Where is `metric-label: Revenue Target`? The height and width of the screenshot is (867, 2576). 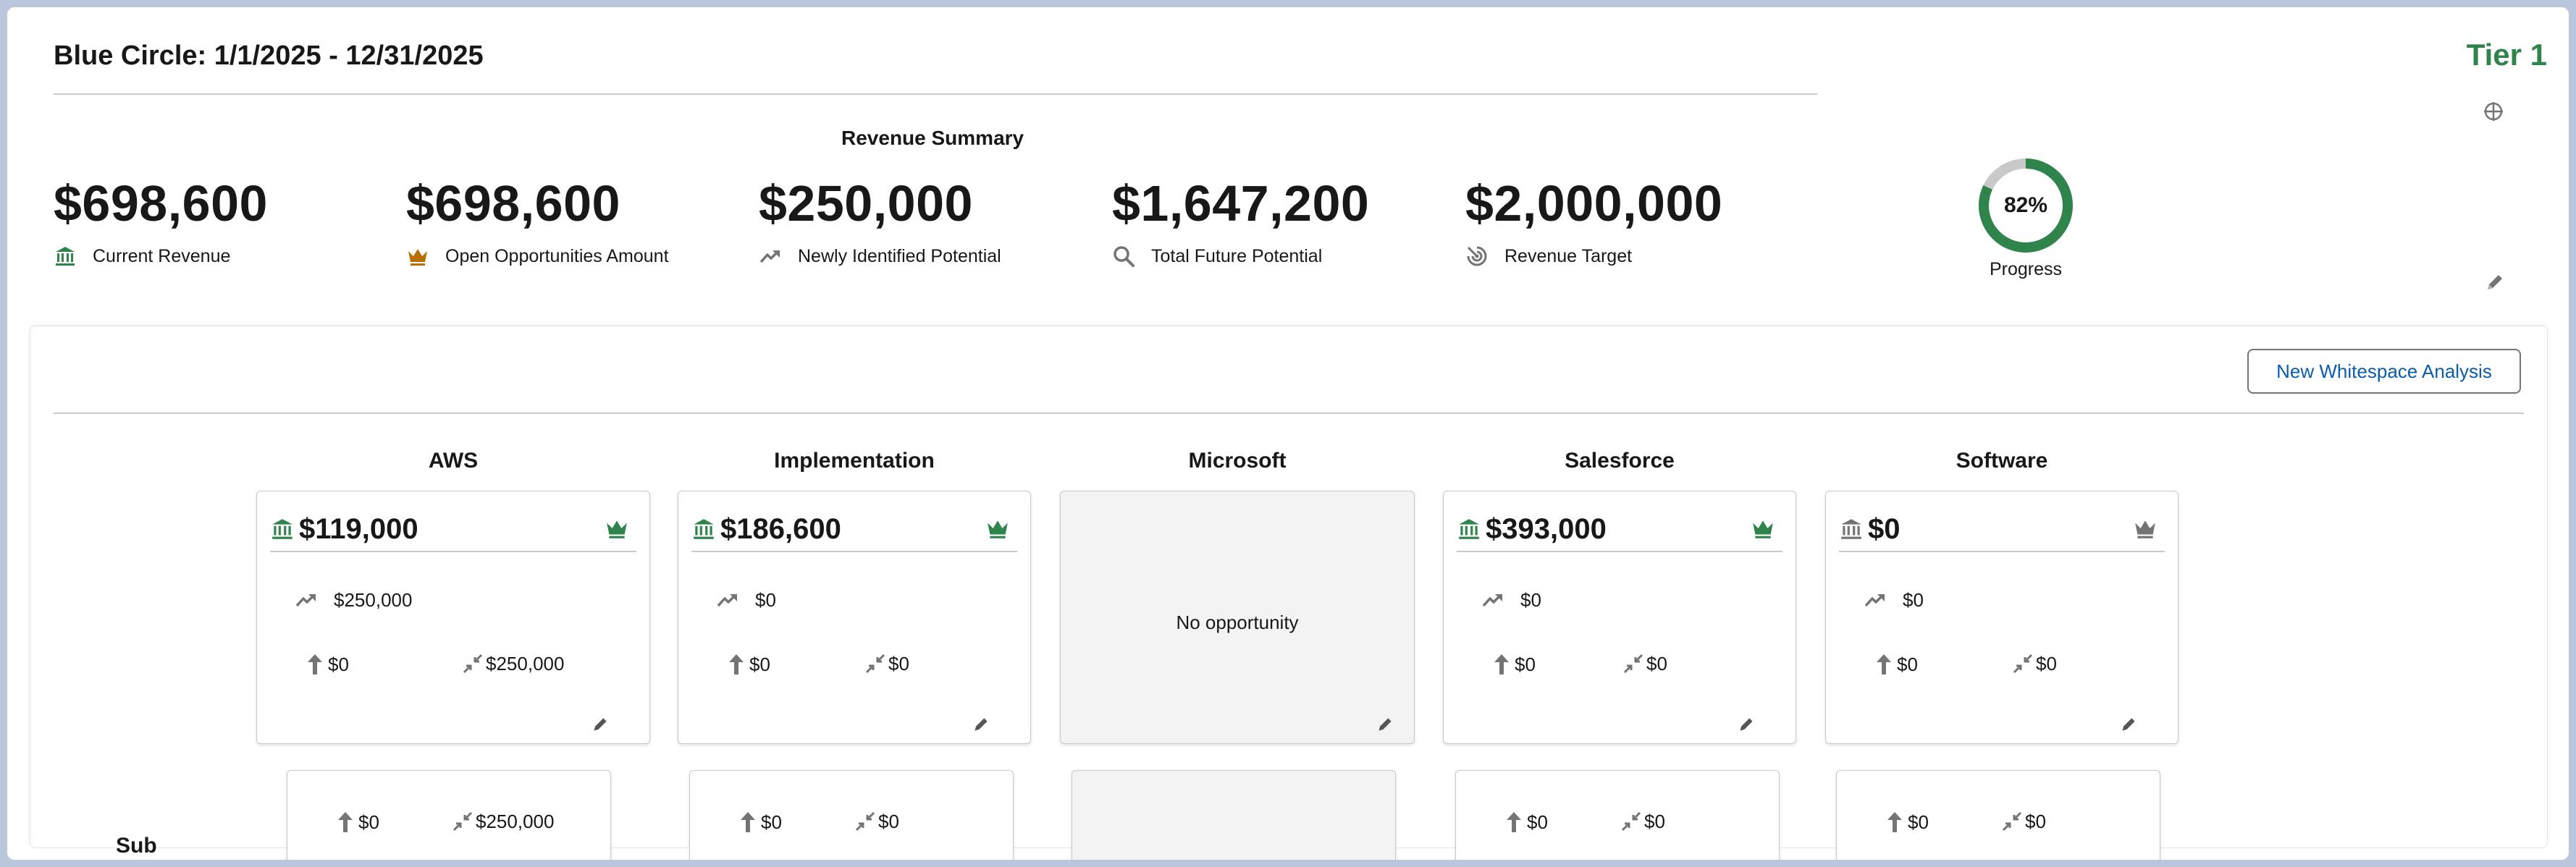
metric-label: Revenue Target is located at coordinates (1568, 255).